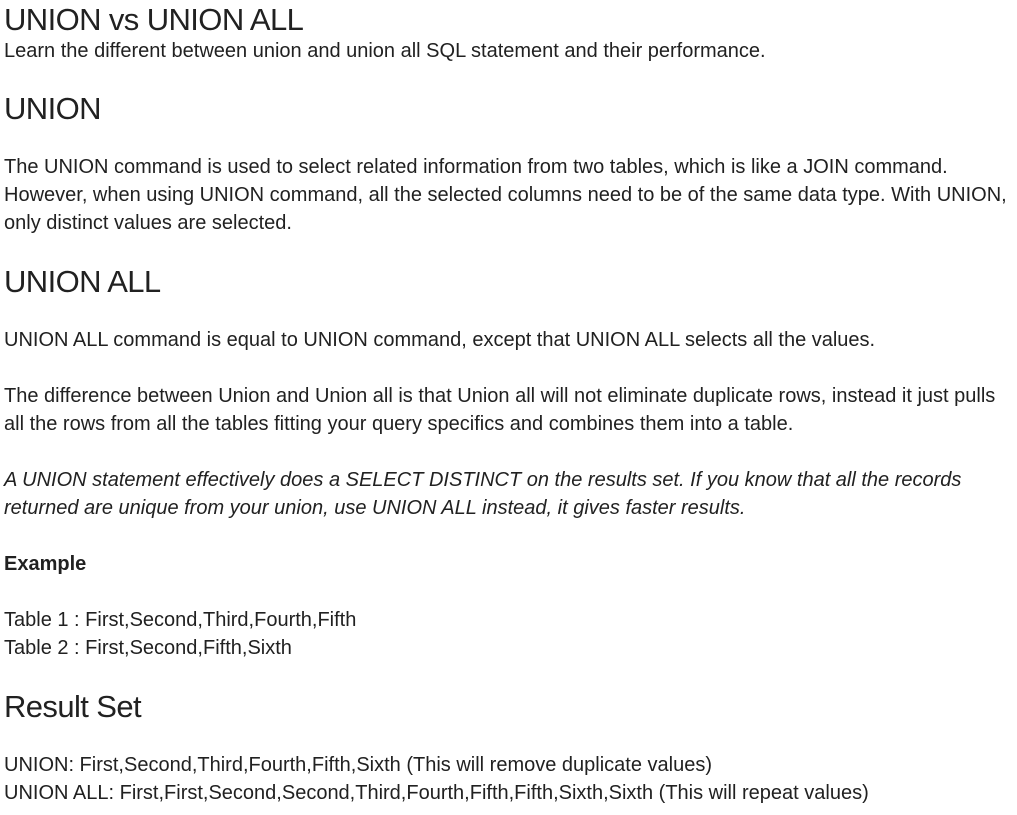 The height and width of the screenshot is (815, 1017). Describe the element at coordinates (148, 648) in the screenshot. I see `example-table-2: Table 2 : First,Second,Fifth,Sixth` at that location.